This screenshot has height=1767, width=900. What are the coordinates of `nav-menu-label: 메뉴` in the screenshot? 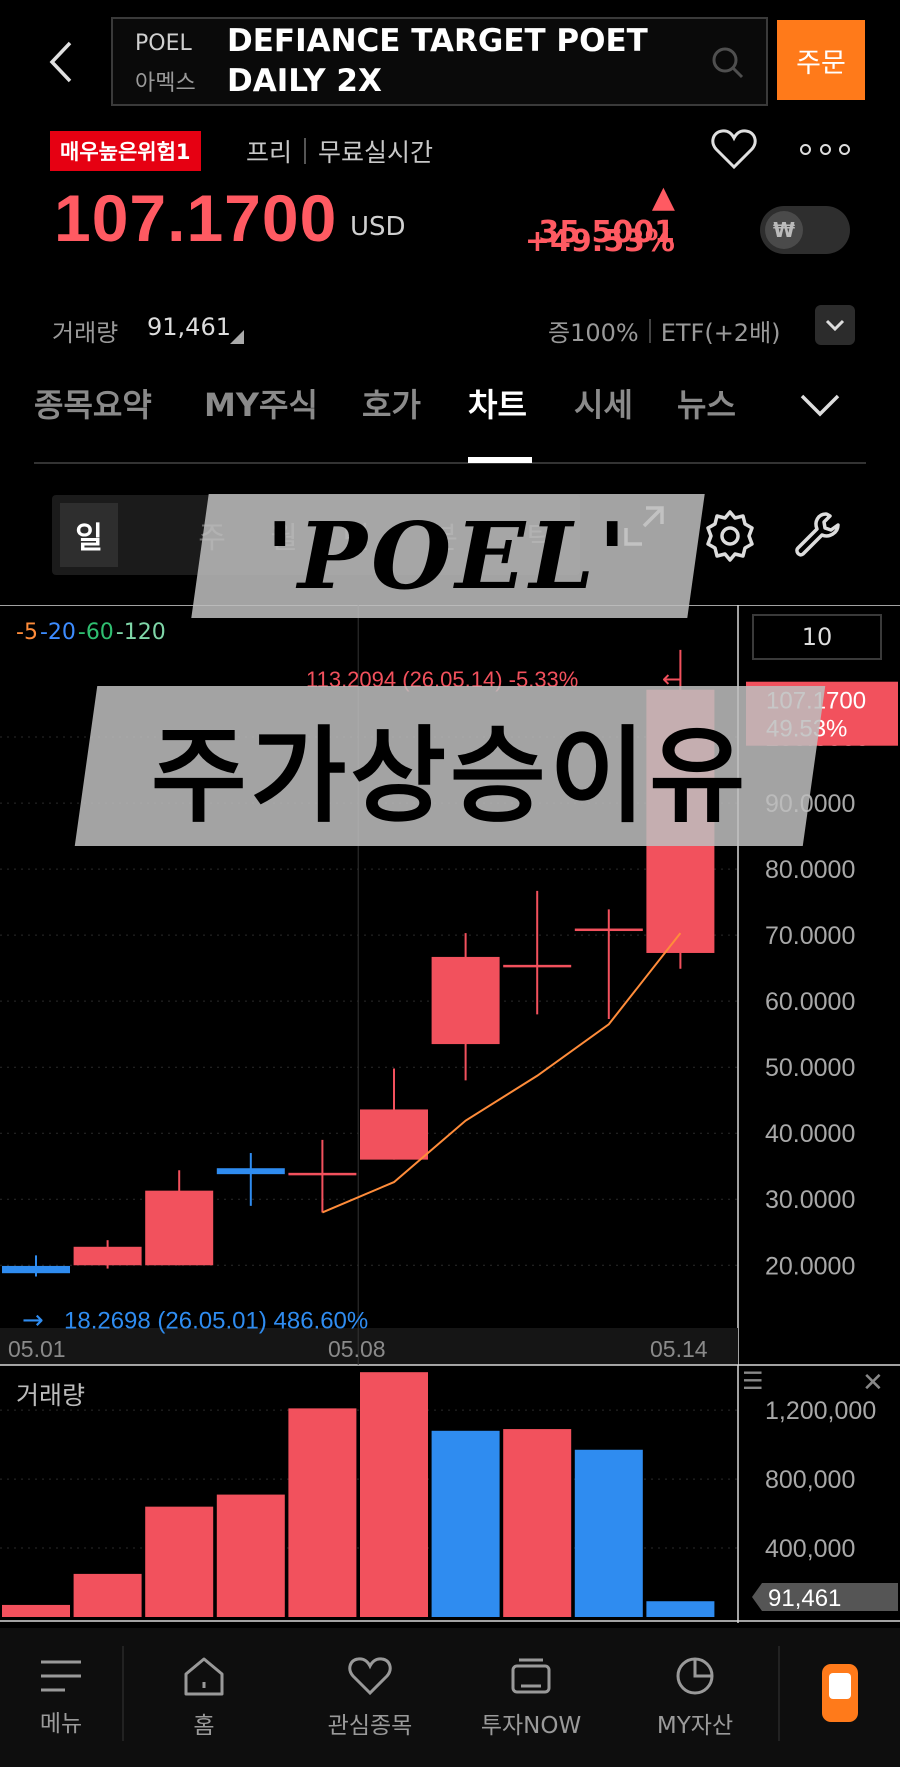 It's located at (61, 1723).